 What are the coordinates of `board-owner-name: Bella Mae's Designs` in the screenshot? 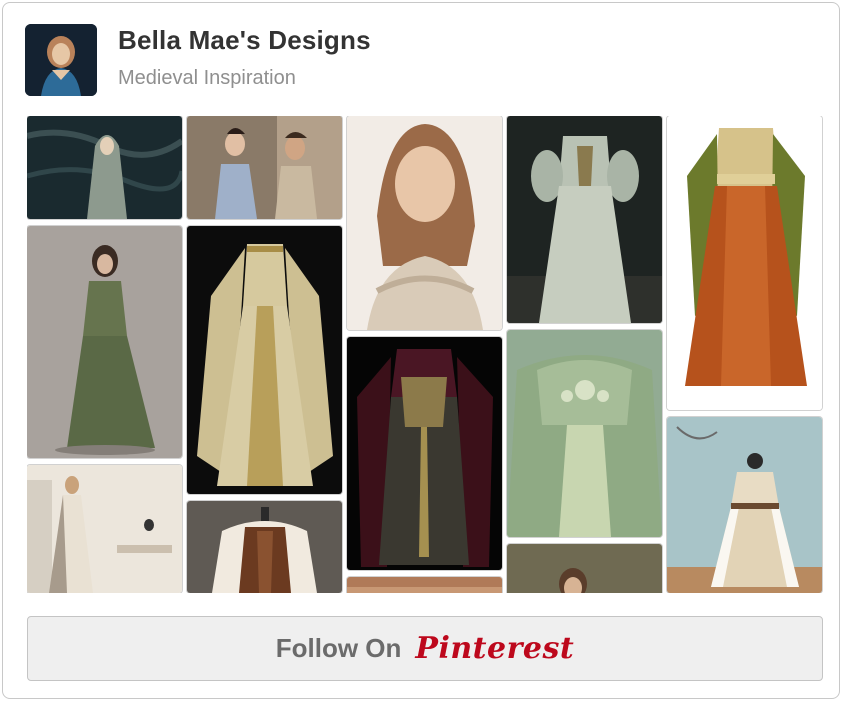 It's located at (244, 40).